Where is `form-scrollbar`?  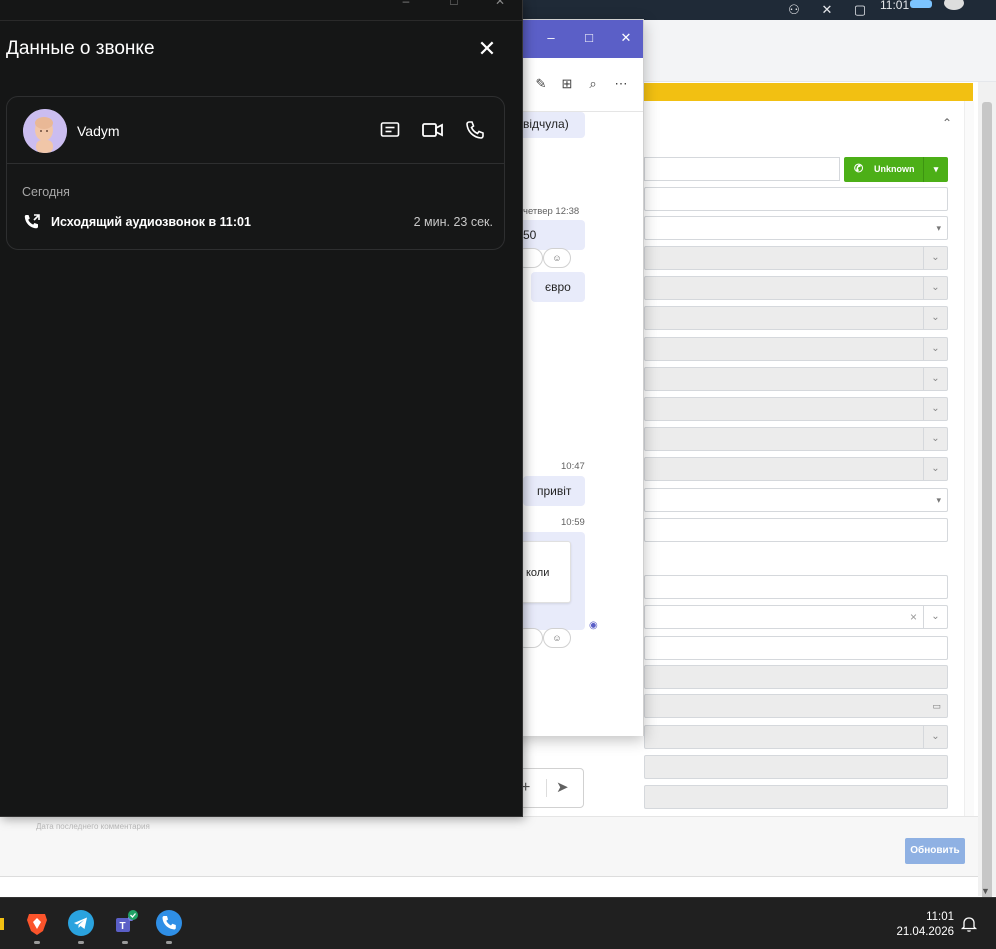
form-scrollbar is located at coordinates (969, 461).